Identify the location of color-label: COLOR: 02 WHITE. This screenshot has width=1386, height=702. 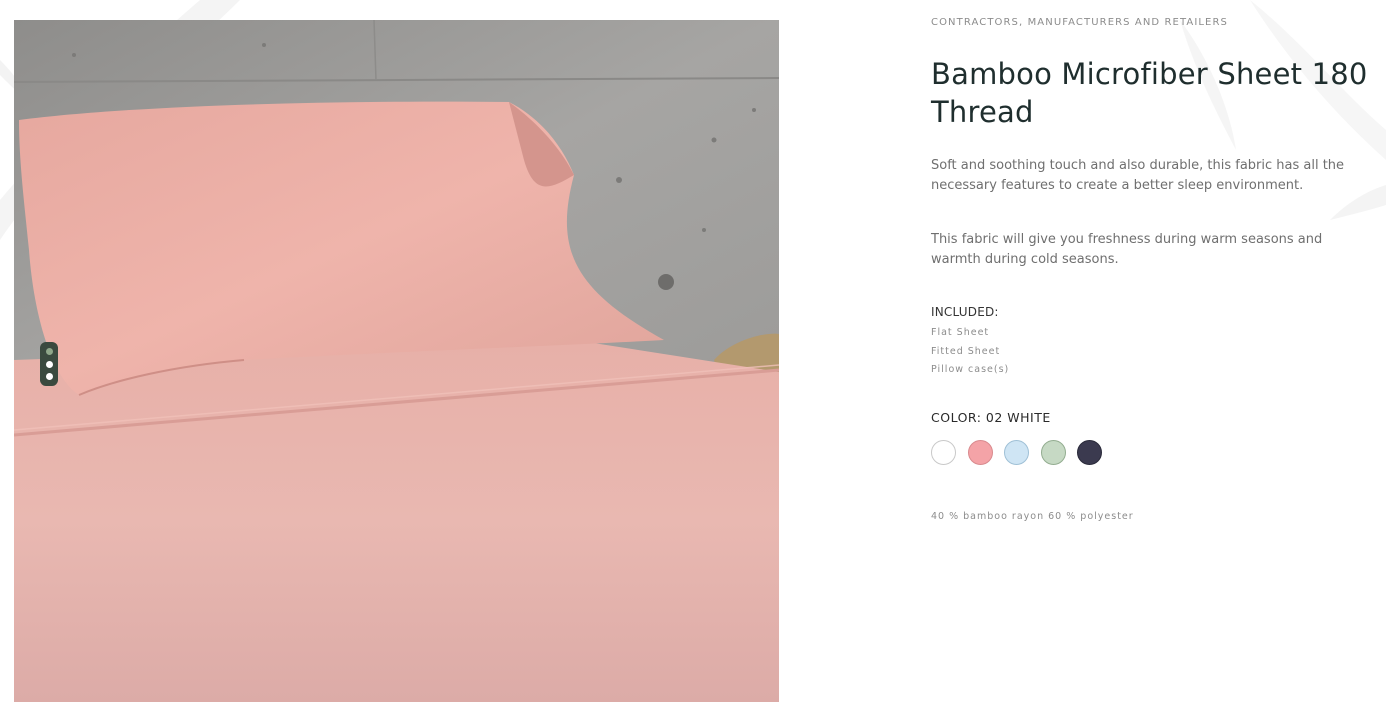
(991, 417).